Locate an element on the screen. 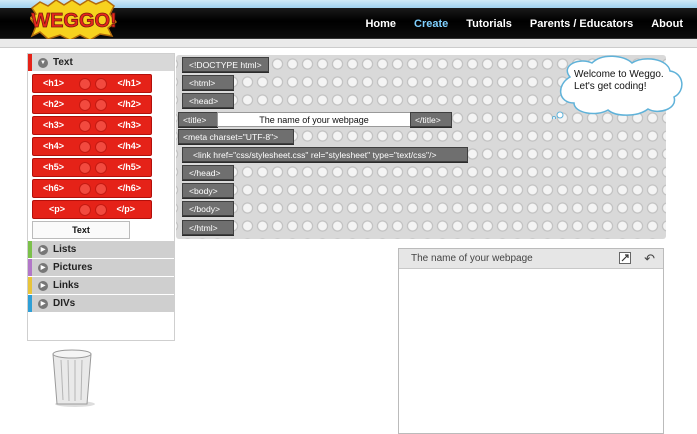  bubble-text: Welcome to Weggo. Let's get coding! is located at coordinates (619, 81).